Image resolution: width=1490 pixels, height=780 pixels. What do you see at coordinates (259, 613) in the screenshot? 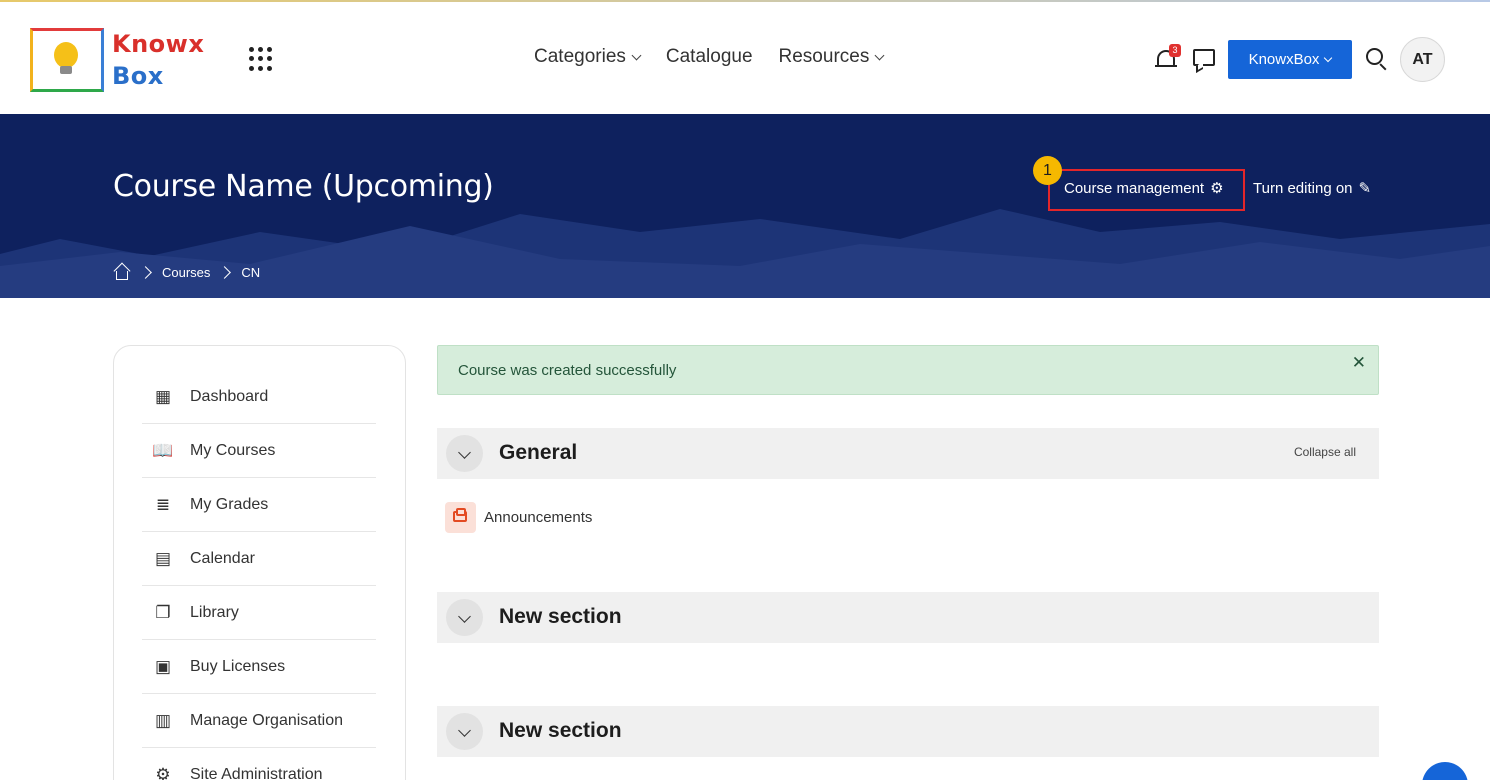
I see `sidebar-item-library: ❐ Library` at bounding box center [259, 613].